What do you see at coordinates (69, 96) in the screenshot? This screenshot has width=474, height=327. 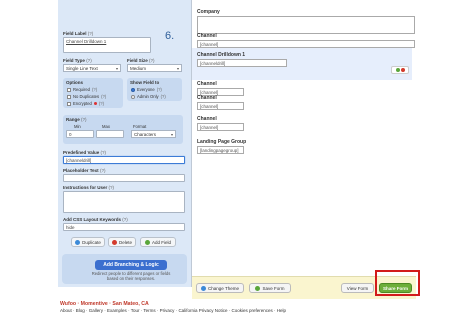 I see `no-duplicates-checkbox` at bounding box center [69, 96].